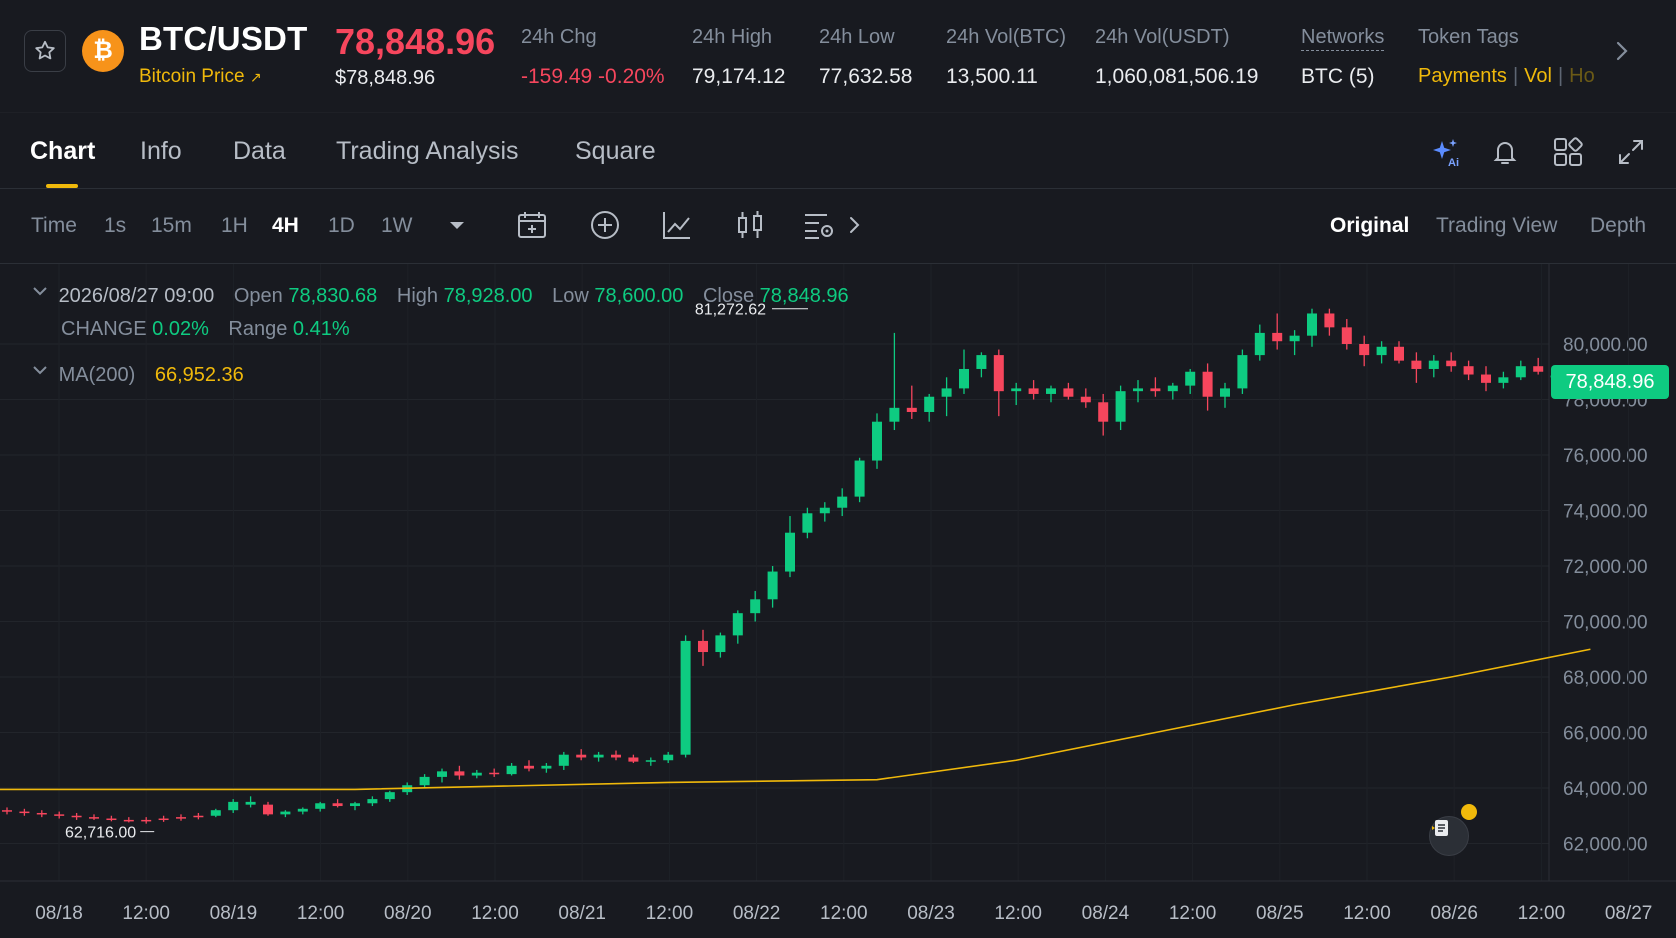  I want to click on change-value: 0.02%, so click(180, 329).